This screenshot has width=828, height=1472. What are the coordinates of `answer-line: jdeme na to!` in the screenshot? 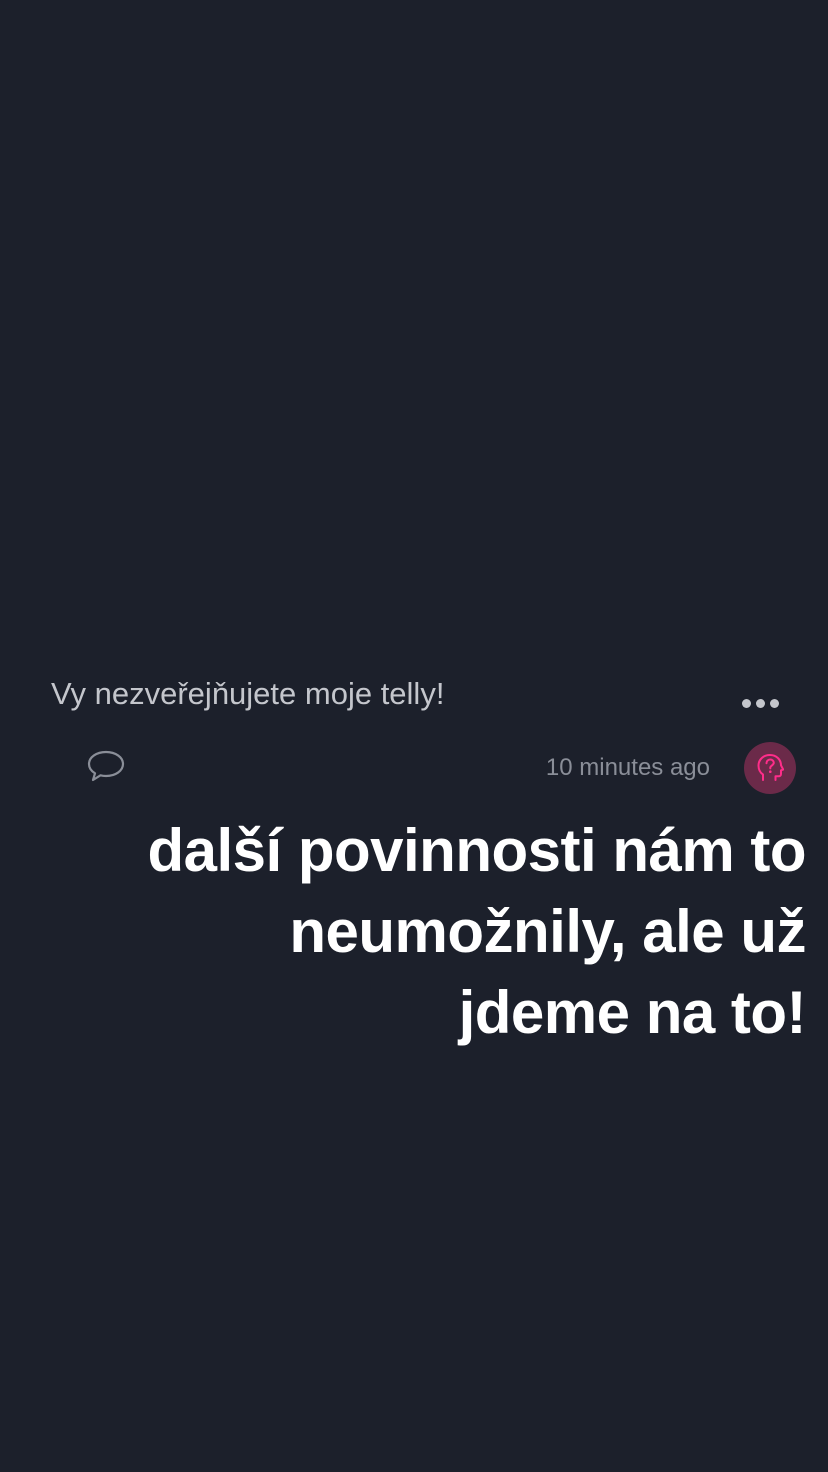 It's located at (632, 1012).